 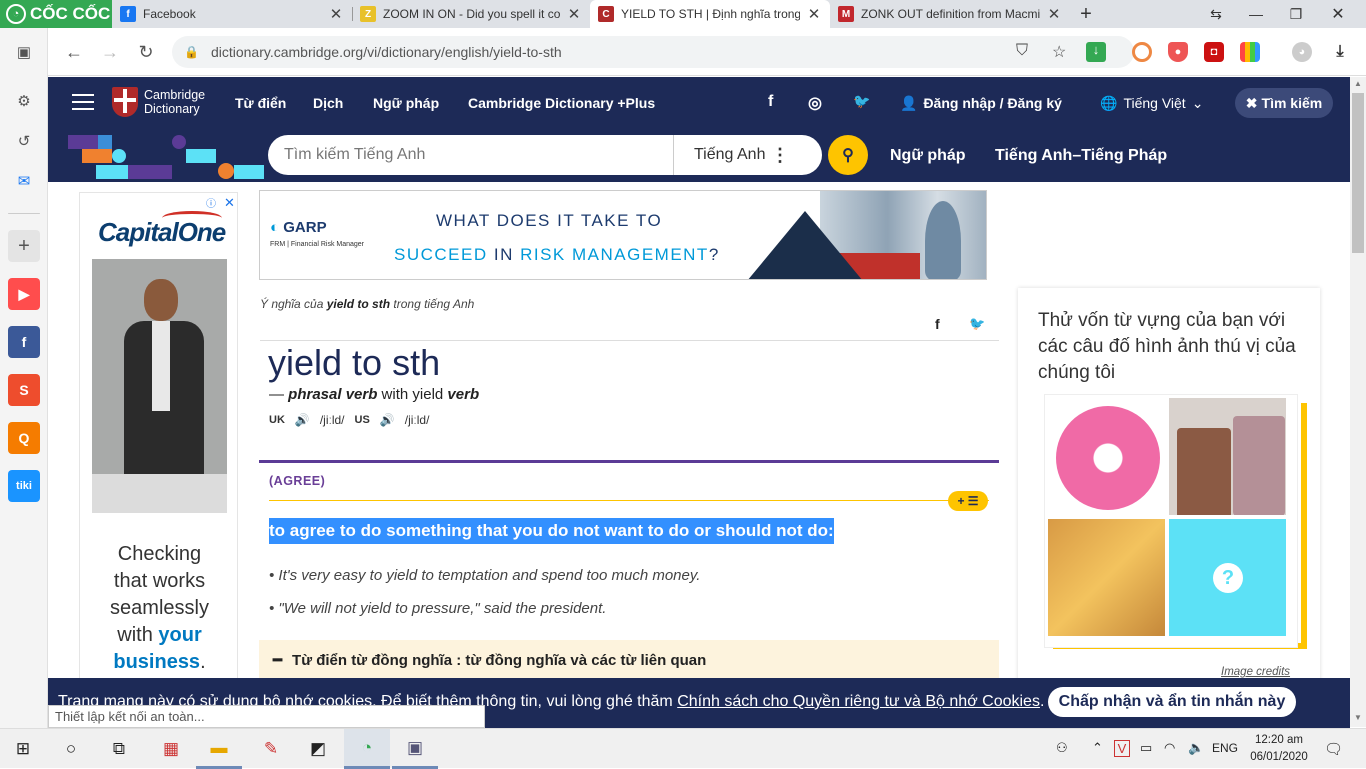 What do you see at coordinates (1225, 748) in the screenshot?
I see `input-language: ENG` at bounding box center [1225, 748].